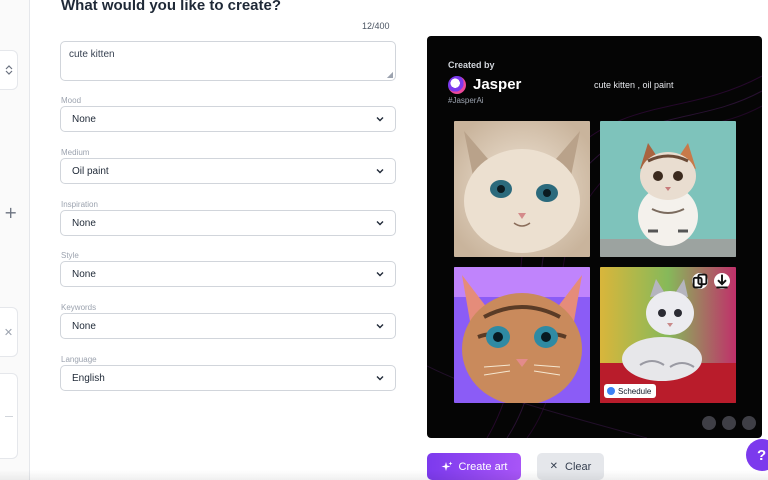 The width and height of the screenshot is (768, 480). I want to click on keywords-value: None, so click(84, 326).